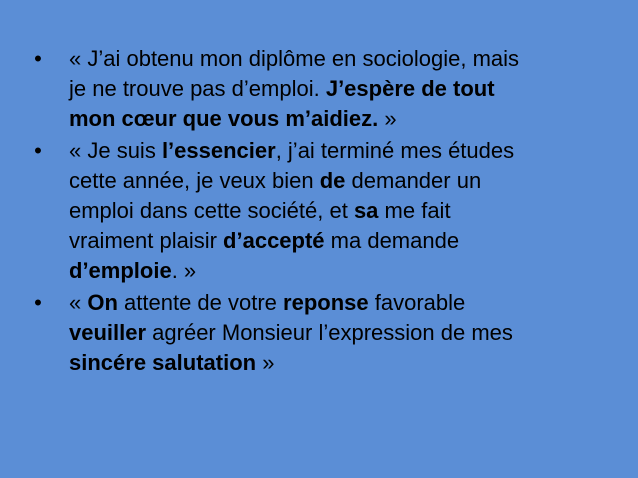 This screenshot has height=478, width=638. What do you see at coordinates (326, 302) in the screenshot?
I see `text-run-bold: reponse` at bounding box center [326, 302].